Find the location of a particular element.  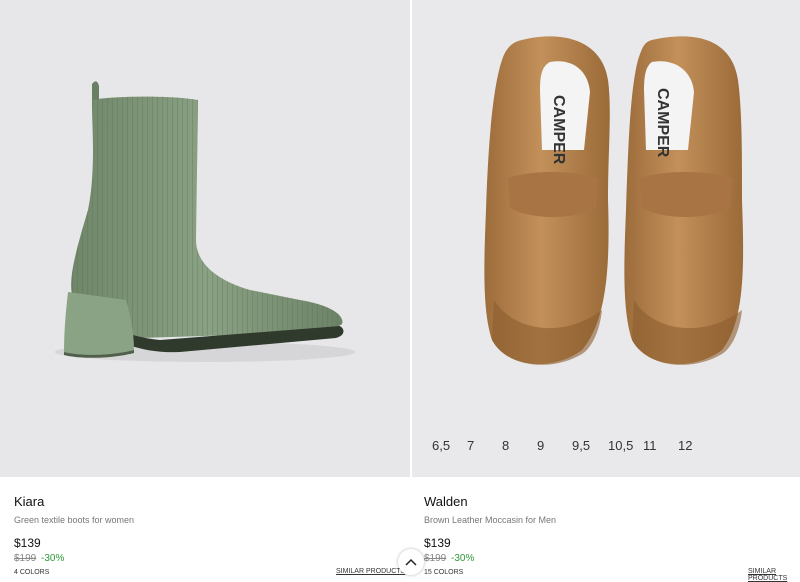

product-name: Kiara is located at coordinates (212, 501).